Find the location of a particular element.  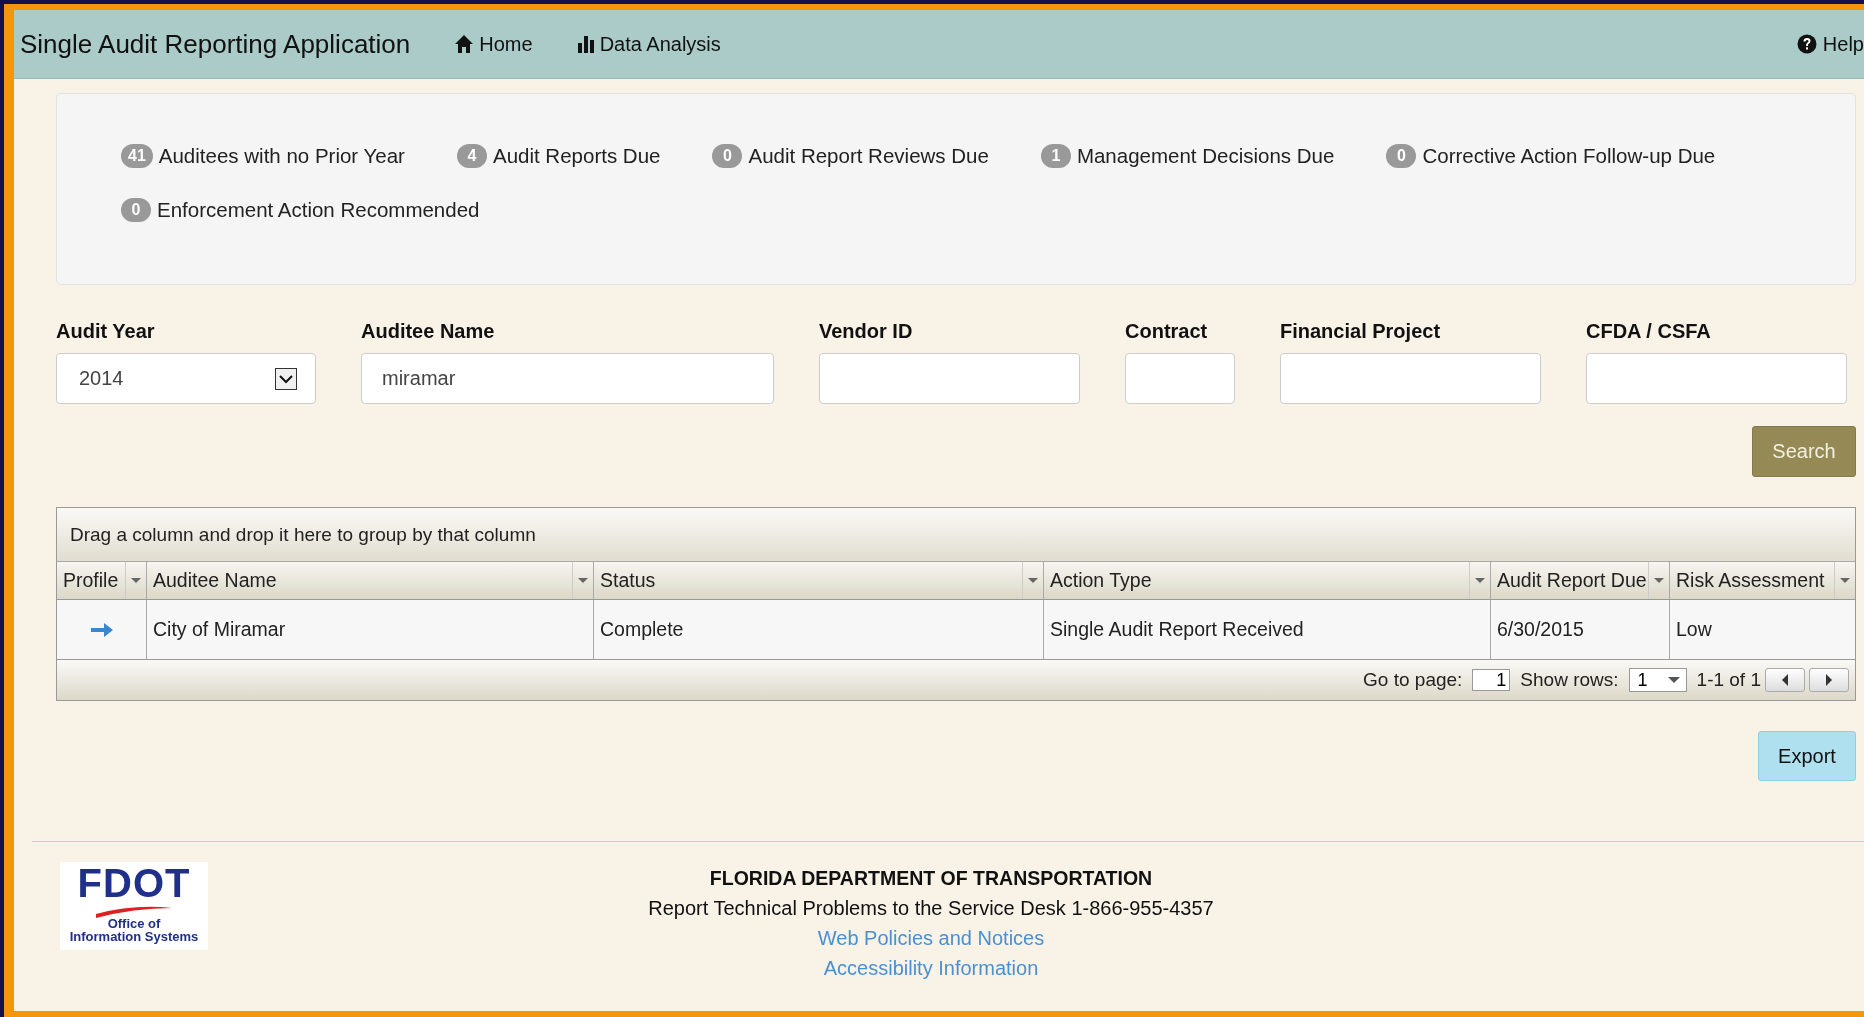

summary-link: 4 Audit Reports Due is located at coordinates (558, 156).